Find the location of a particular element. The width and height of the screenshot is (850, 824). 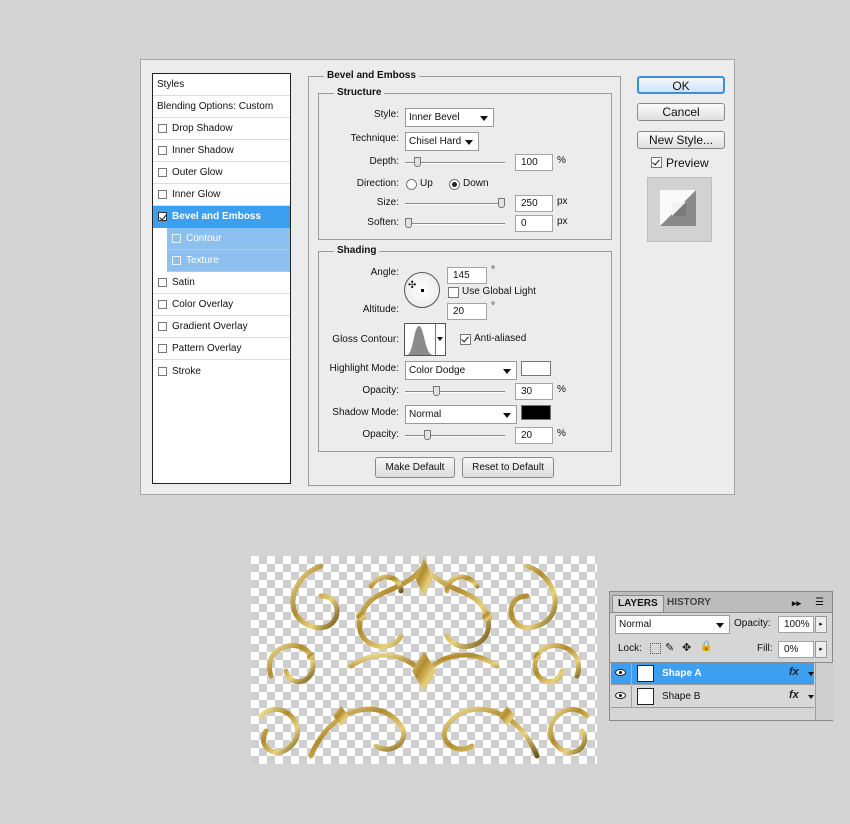

outer-glow-checkbox is located at coordinates (162, 172).